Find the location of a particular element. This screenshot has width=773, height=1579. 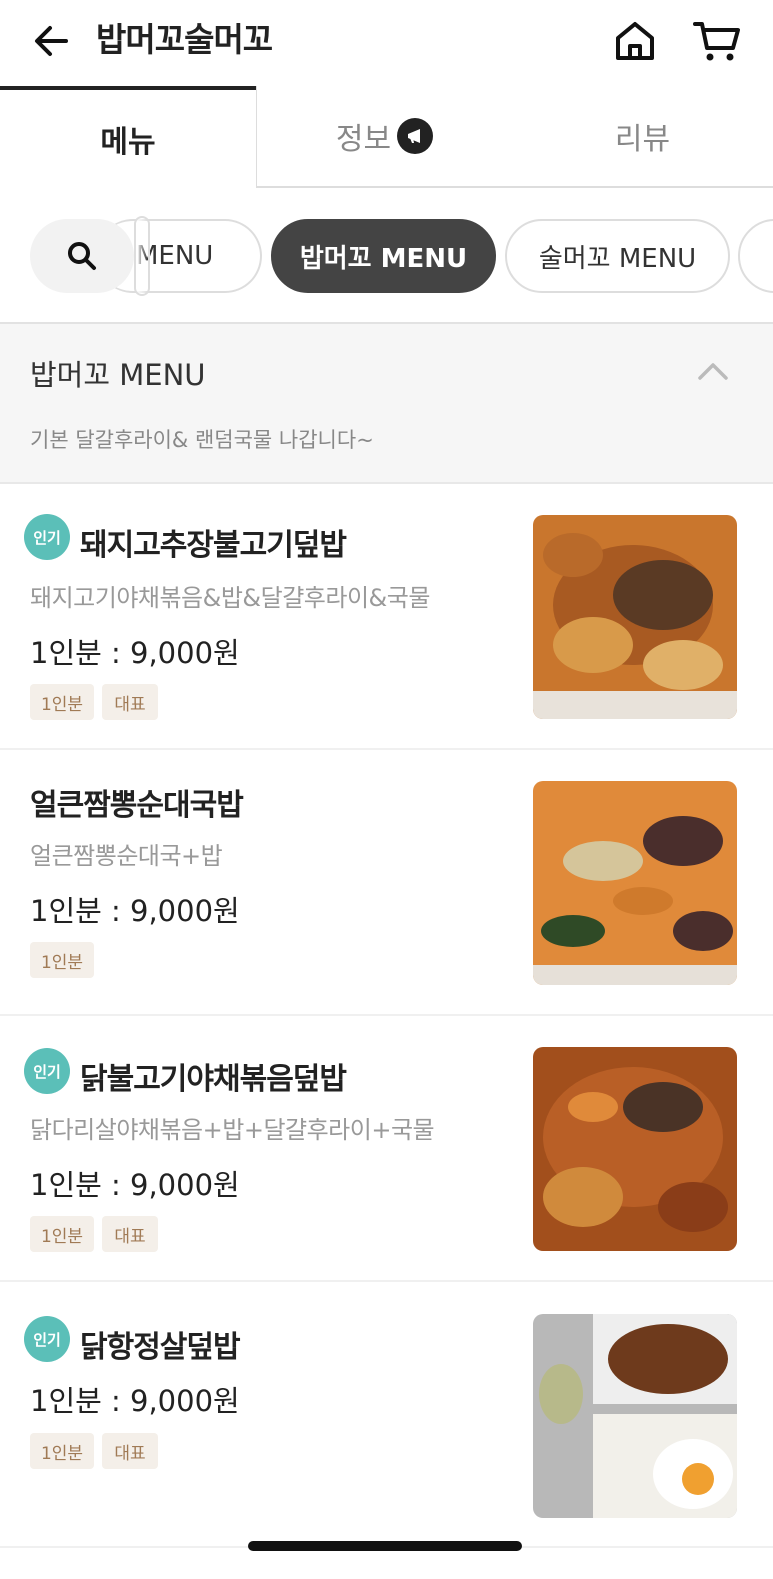

arrow-left-icon is located at coordinates (51, 41).